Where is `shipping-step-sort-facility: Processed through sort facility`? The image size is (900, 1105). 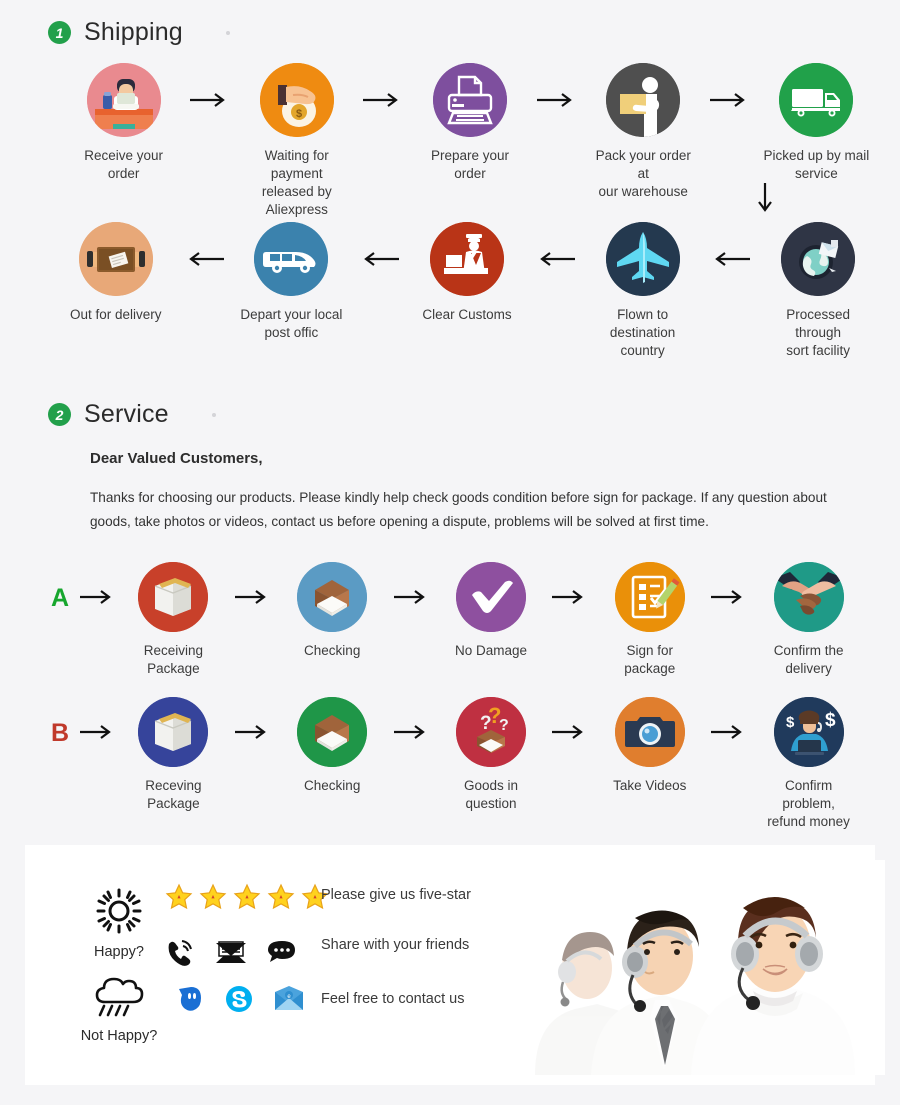
shipping-step-sort-facility: Processed through sort facility is located at coordinates (818, 291).